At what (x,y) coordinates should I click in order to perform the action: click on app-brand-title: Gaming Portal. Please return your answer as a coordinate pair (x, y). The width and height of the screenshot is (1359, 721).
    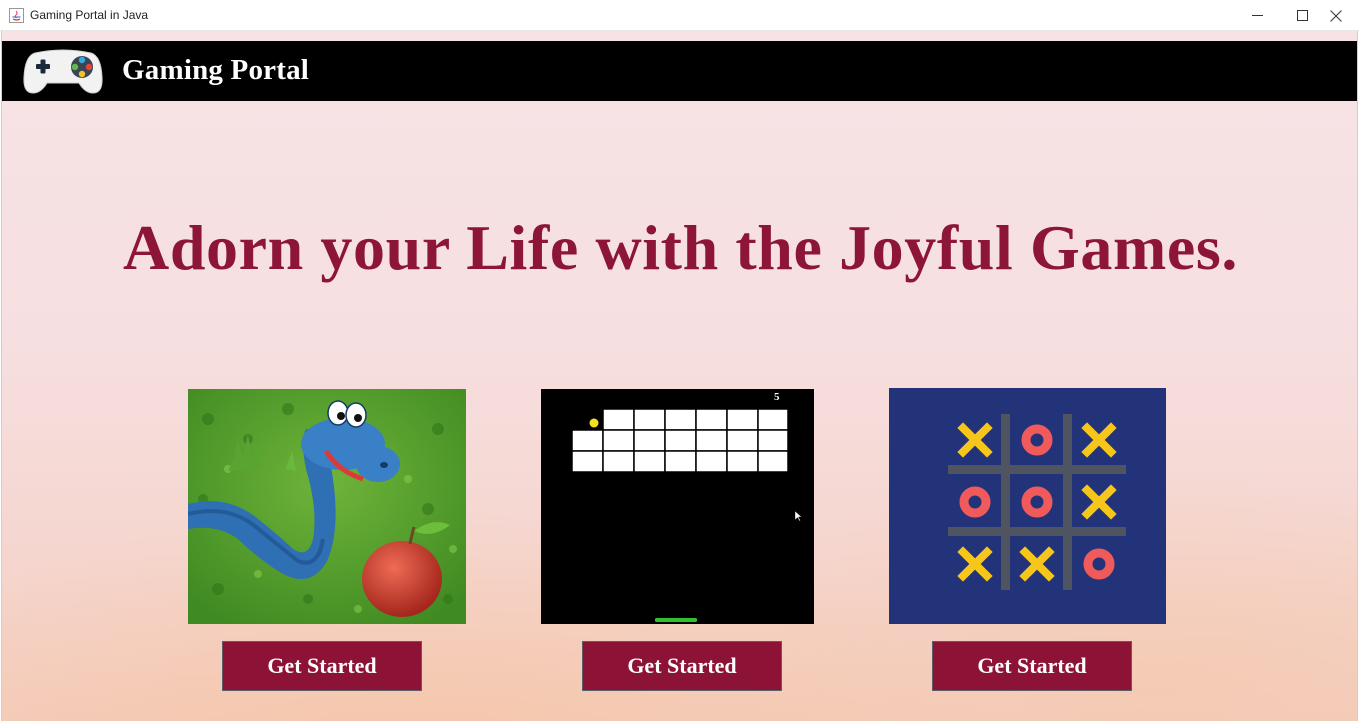
    Looking at the image, I should click on (216, 70).